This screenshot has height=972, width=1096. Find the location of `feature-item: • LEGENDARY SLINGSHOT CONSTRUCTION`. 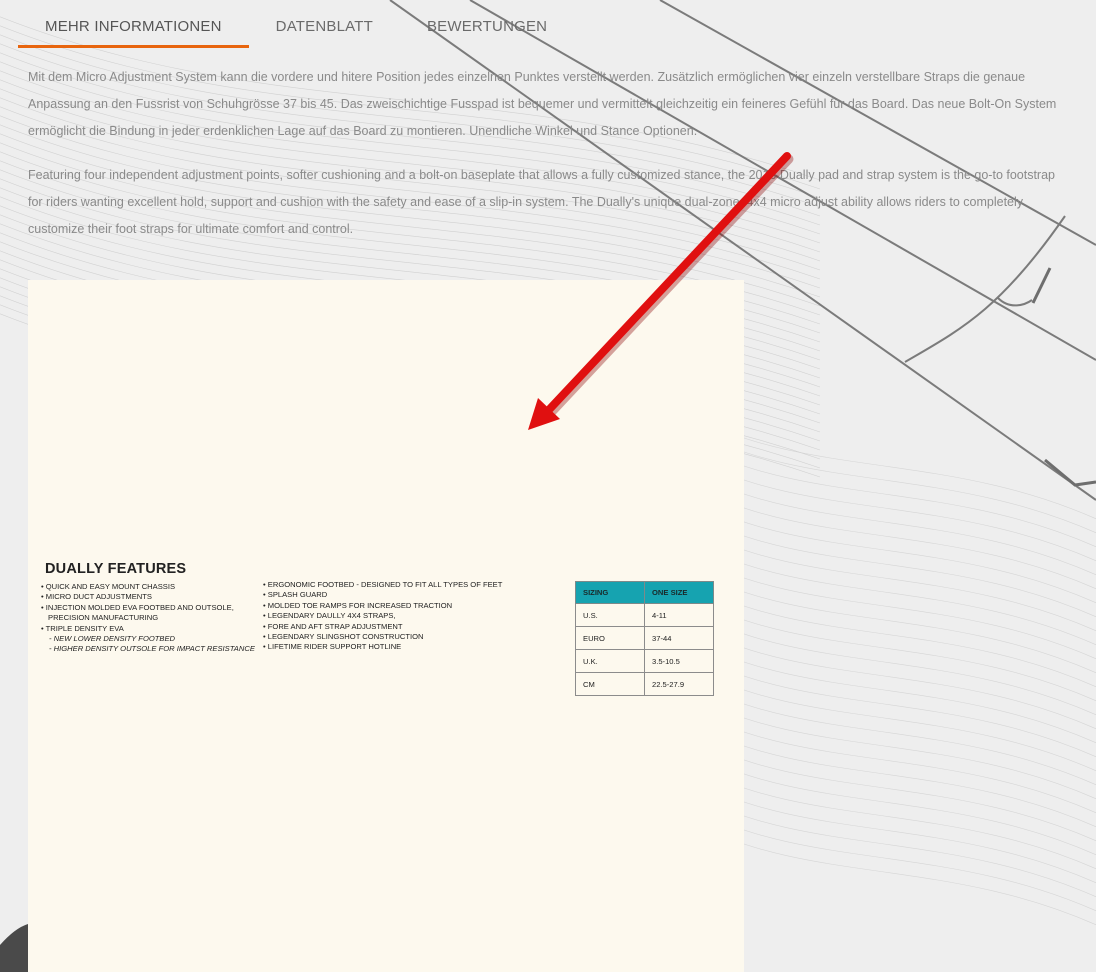

feature-item: • LEGENDARY SLINGSHOT CONSTRUCTION is located at coordinates (343, 637).